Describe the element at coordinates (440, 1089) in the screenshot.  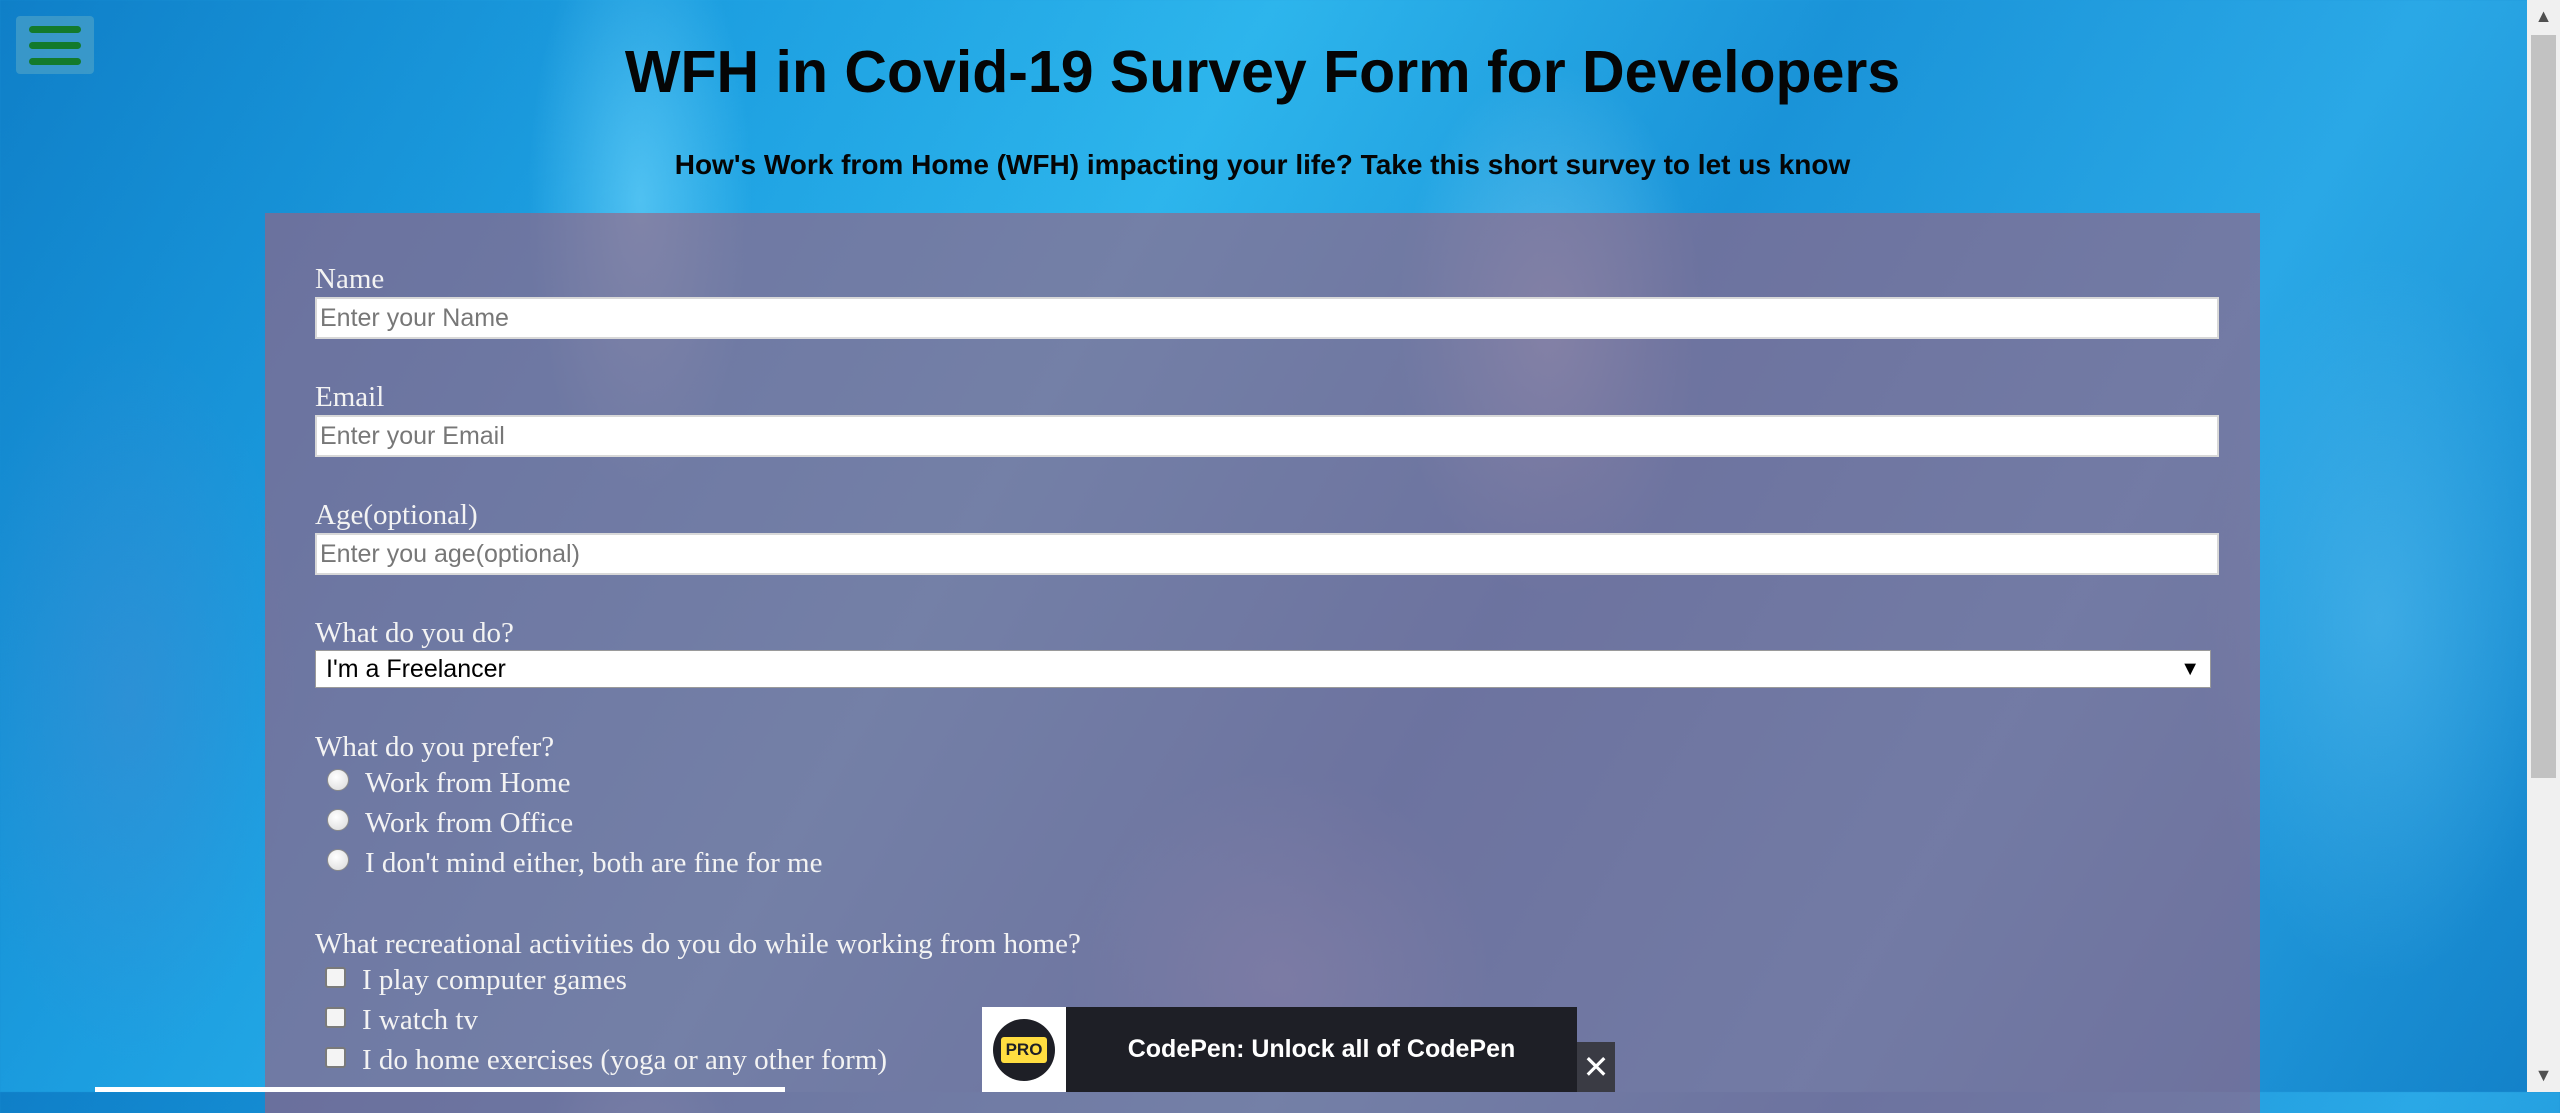
I see `divider` at that location.